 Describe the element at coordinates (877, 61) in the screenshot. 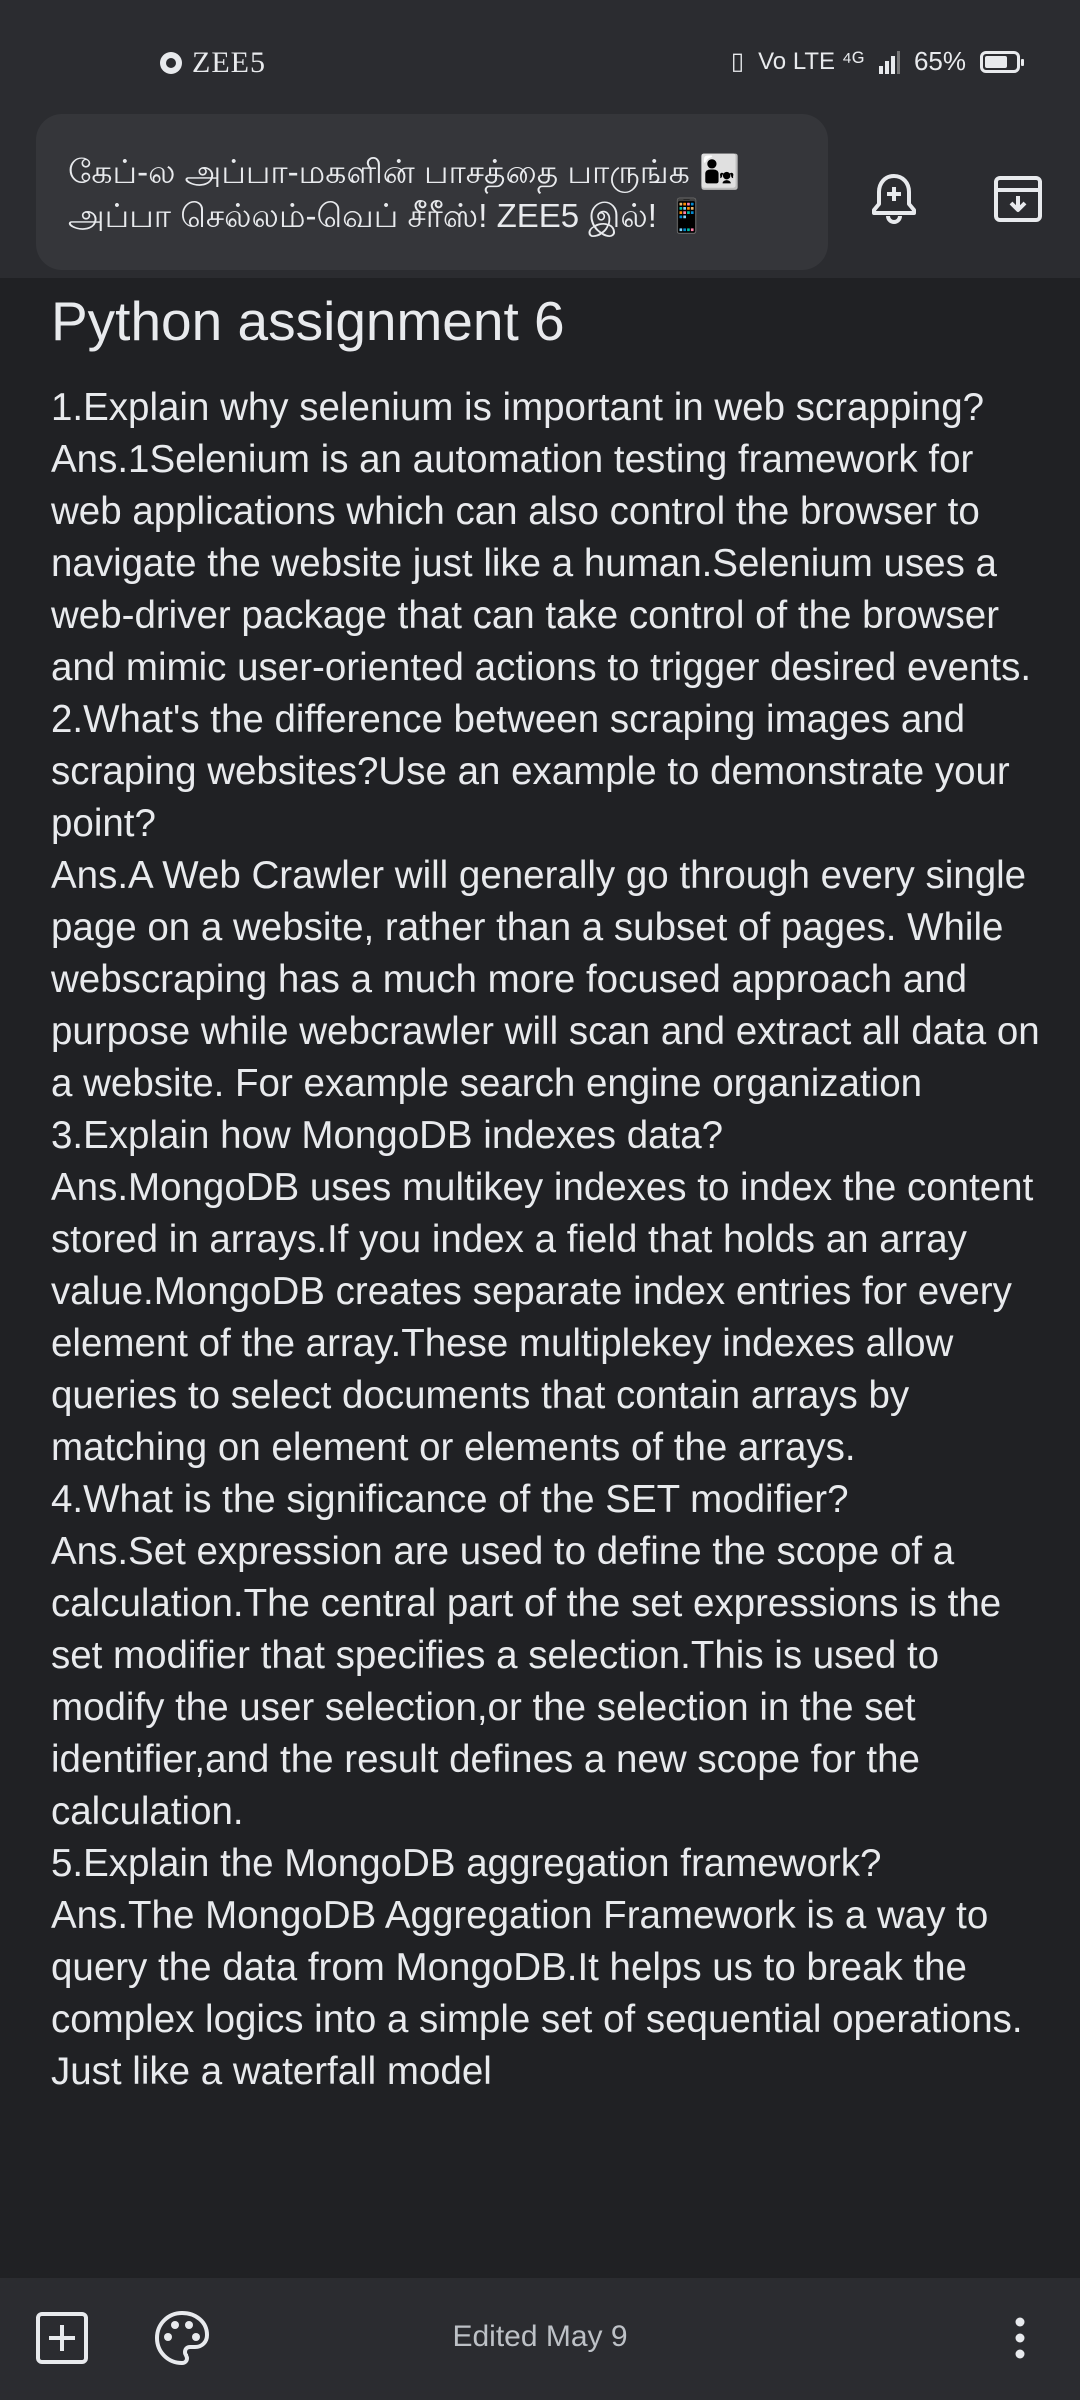

I see `status-right: ▯ Vo LTE ⁴ᴳ 65%` at that location.